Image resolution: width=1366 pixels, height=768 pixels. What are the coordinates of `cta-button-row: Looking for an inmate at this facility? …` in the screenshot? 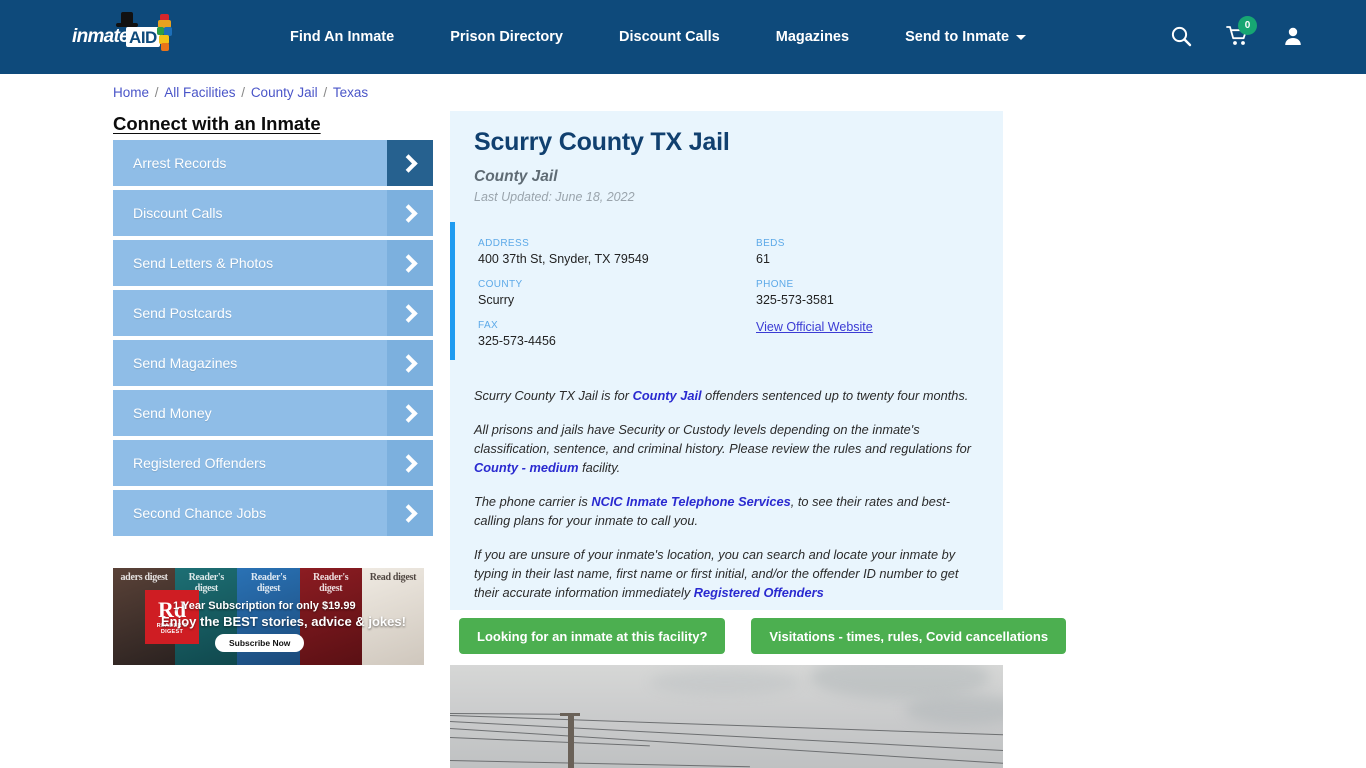 It's located at (763, 636).